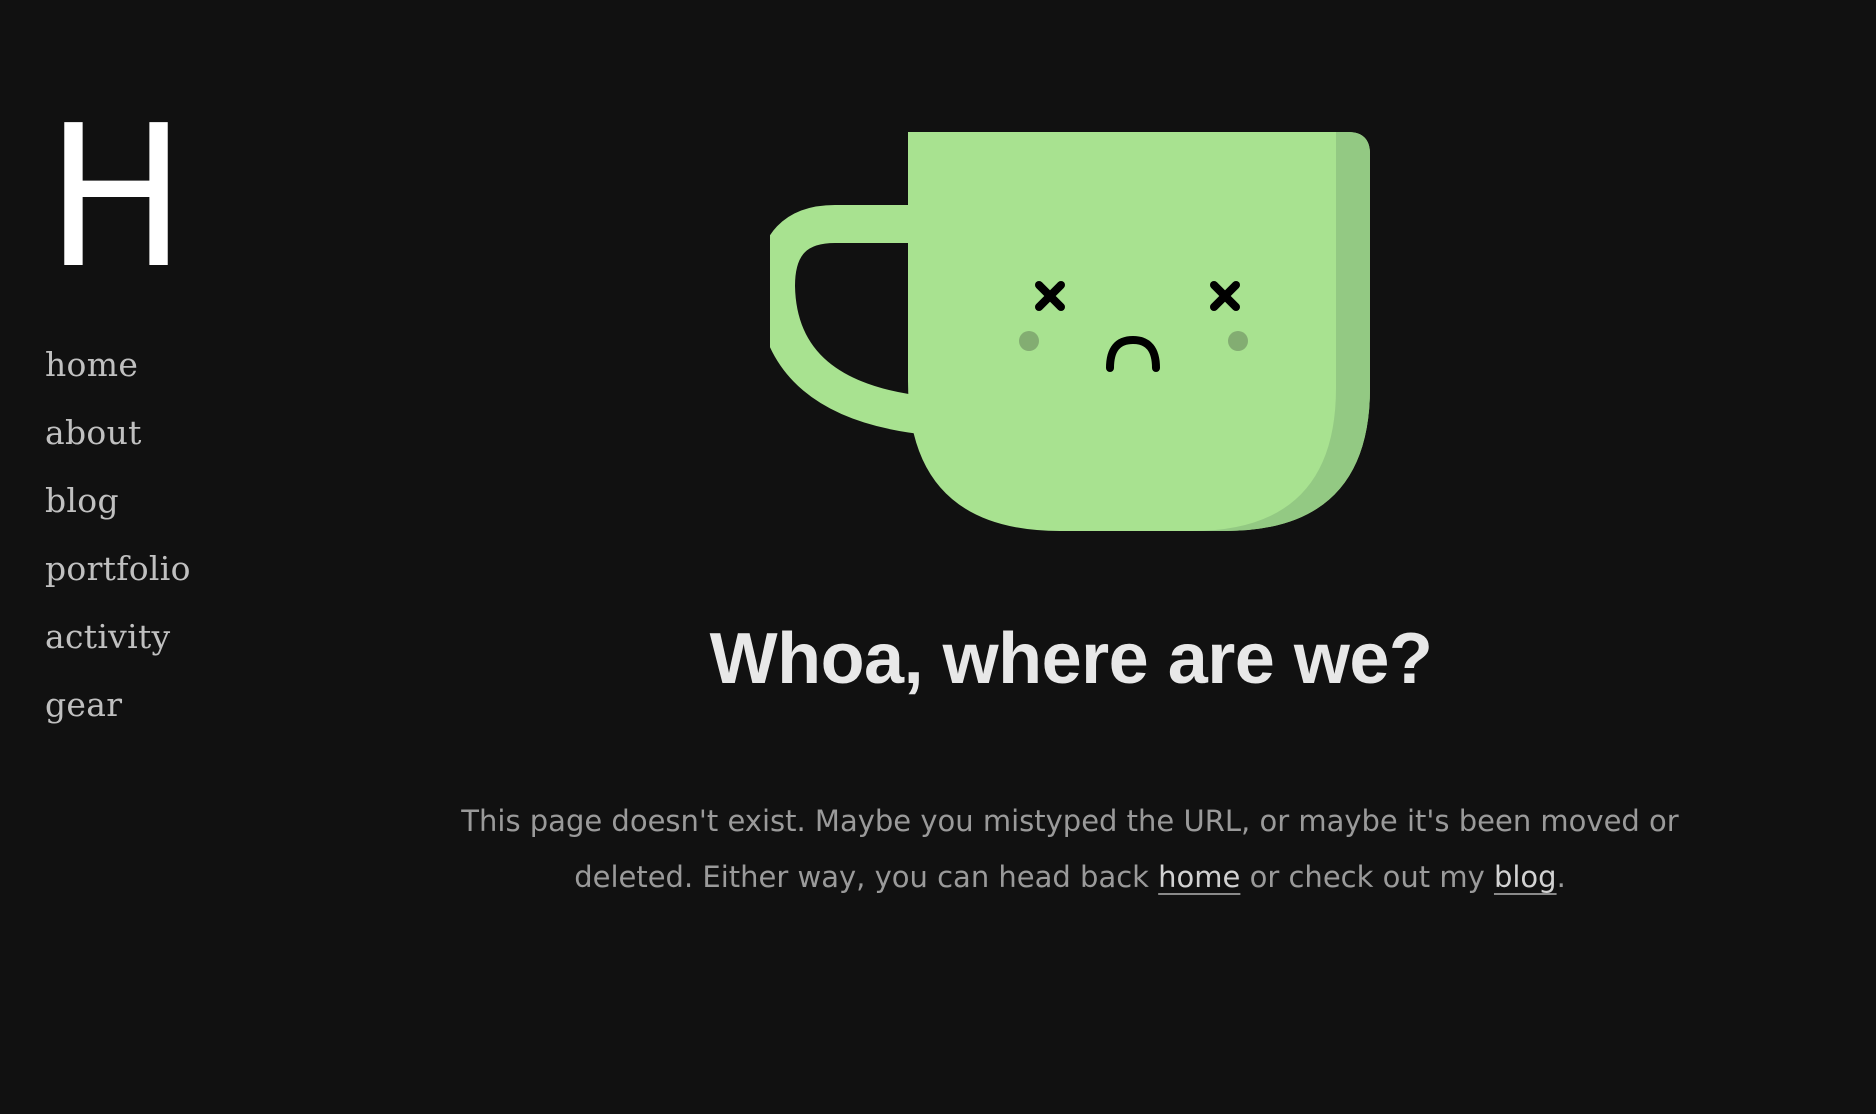 This screenshot has width=1876, height=1114. I want to click on nav-item-about: about, so click(118, 447).